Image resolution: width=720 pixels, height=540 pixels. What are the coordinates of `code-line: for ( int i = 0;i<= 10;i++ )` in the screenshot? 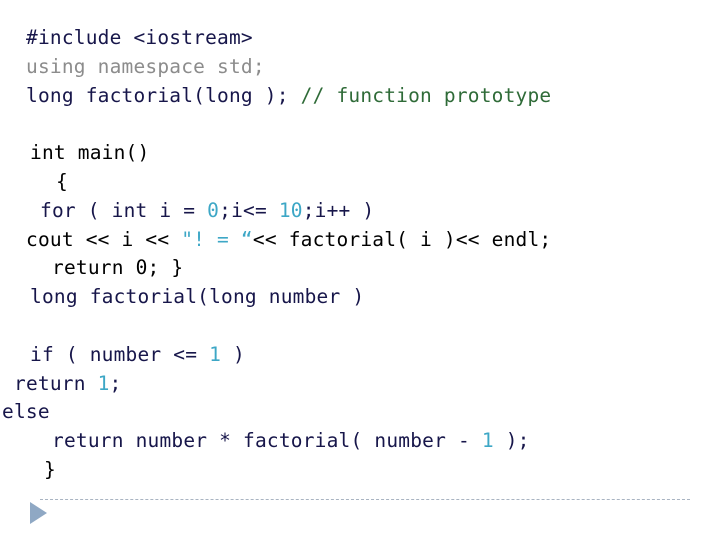 It's located at (360, 211).